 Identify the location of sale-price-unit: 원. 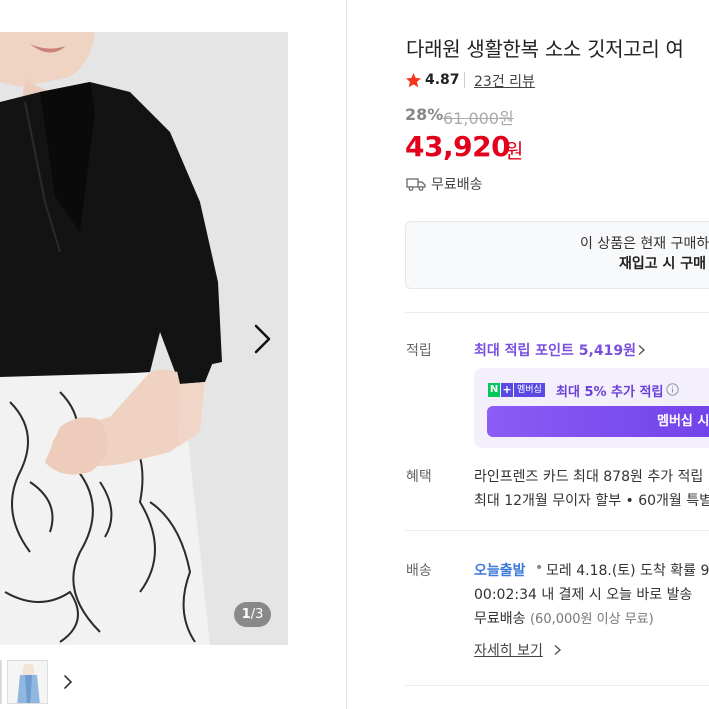
(514, 151).